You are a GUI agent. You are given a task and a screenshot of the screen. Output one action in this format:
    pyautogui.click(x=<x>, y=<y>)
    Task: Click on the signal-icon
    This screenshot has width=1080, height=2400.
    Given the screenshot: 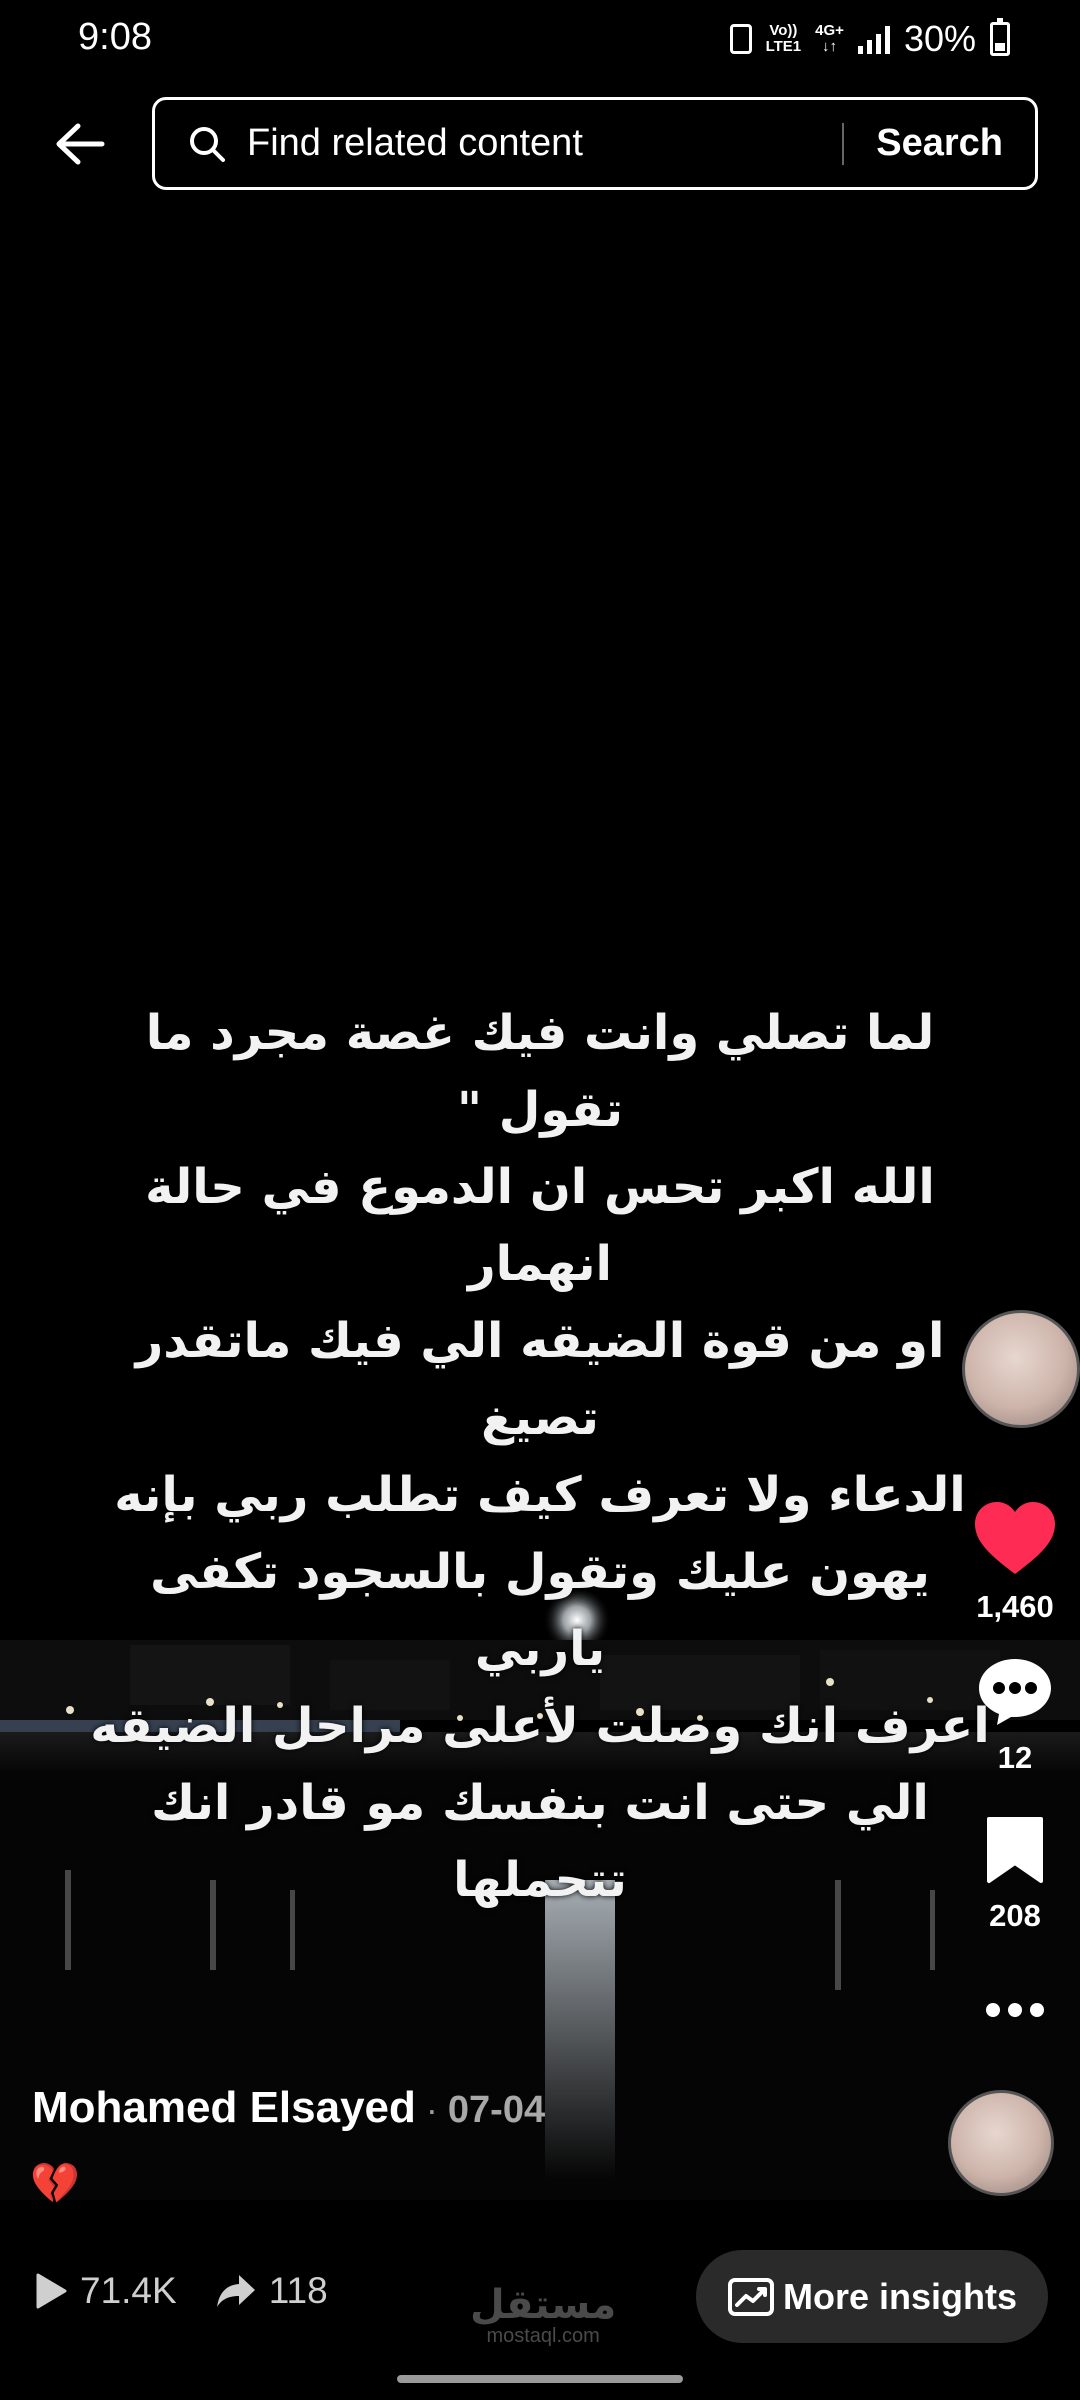 What is the action you would take?
    pyautogui.click(x=873, y=39)
    